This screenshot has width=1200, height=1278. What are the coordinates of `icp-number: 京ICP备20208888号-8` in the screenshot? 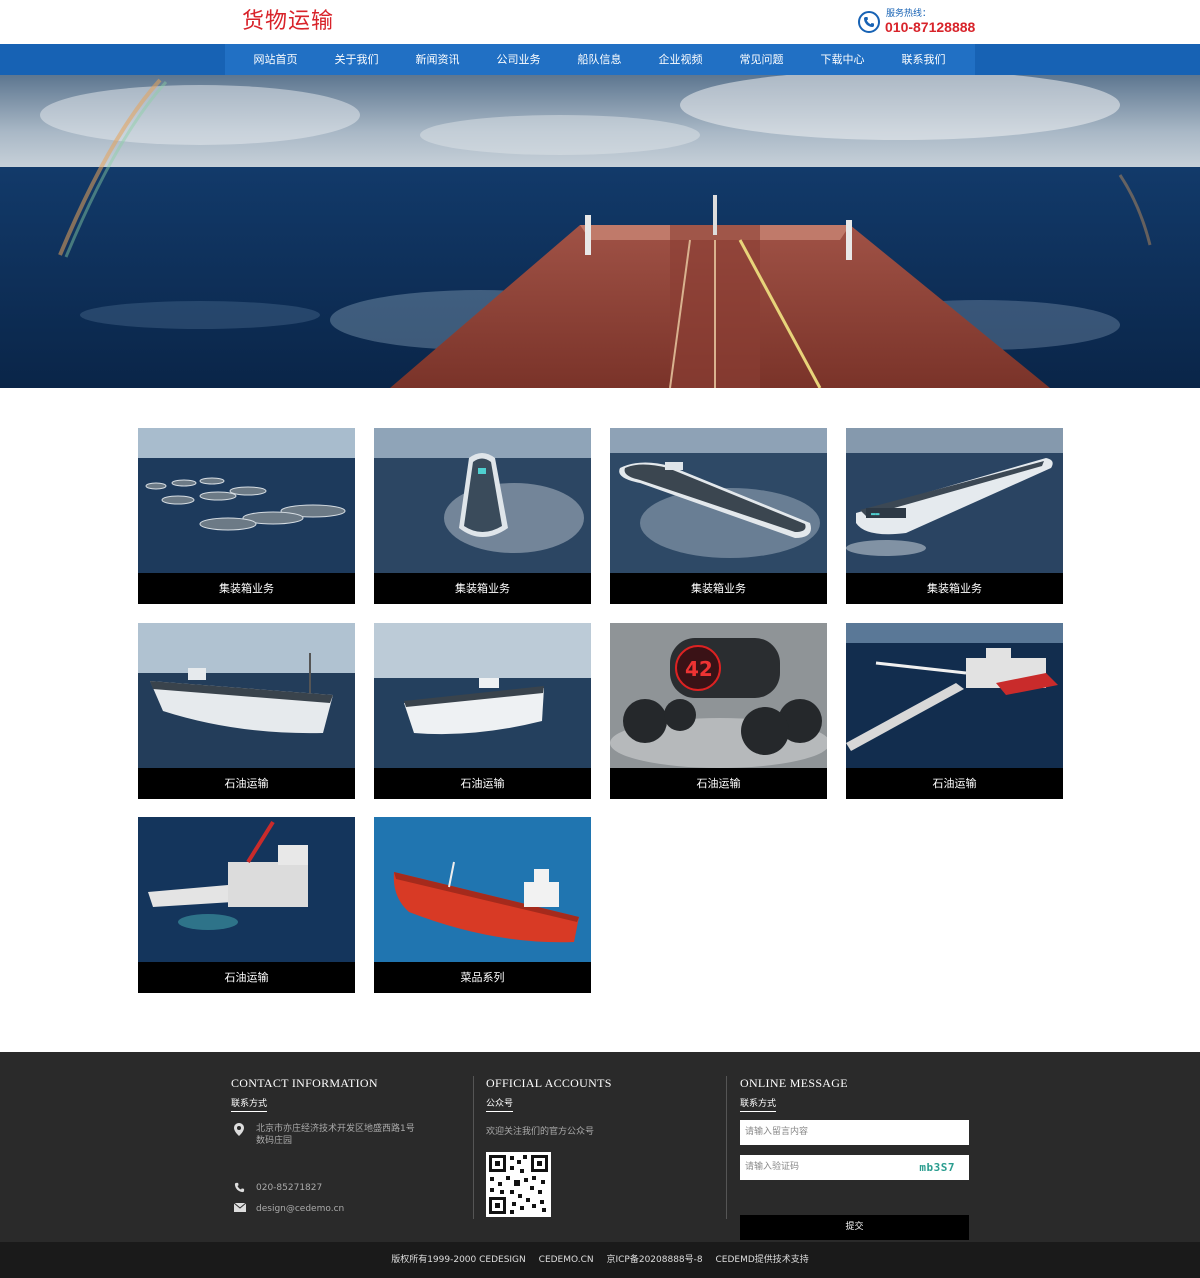 It's located at (654, 1260).